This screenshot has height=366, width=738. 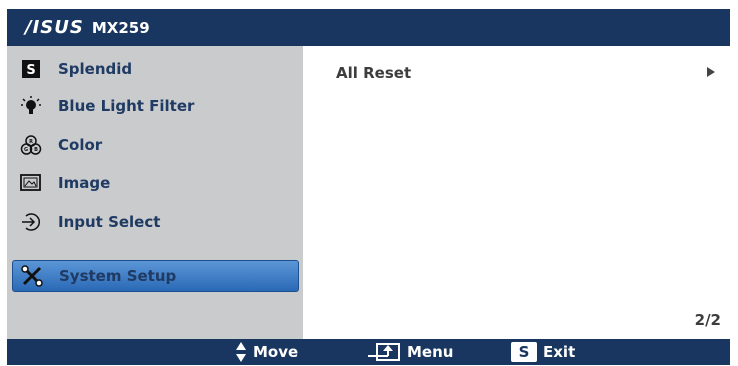 What do you see at coordinates (36, 150) in the screenshot?
I see `svg-text: B` at bounding box center [36, 150].